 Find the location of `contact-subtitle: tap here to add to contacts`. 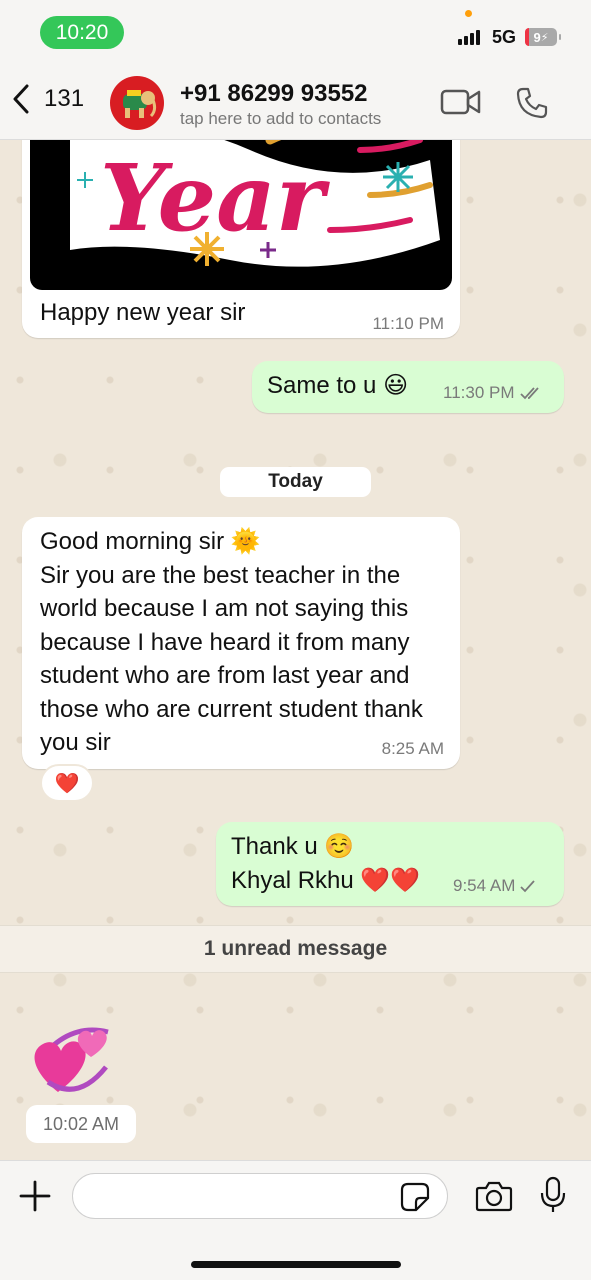

contact-subtitle: tap here to add to contacts is located at coordinates (280, 119).